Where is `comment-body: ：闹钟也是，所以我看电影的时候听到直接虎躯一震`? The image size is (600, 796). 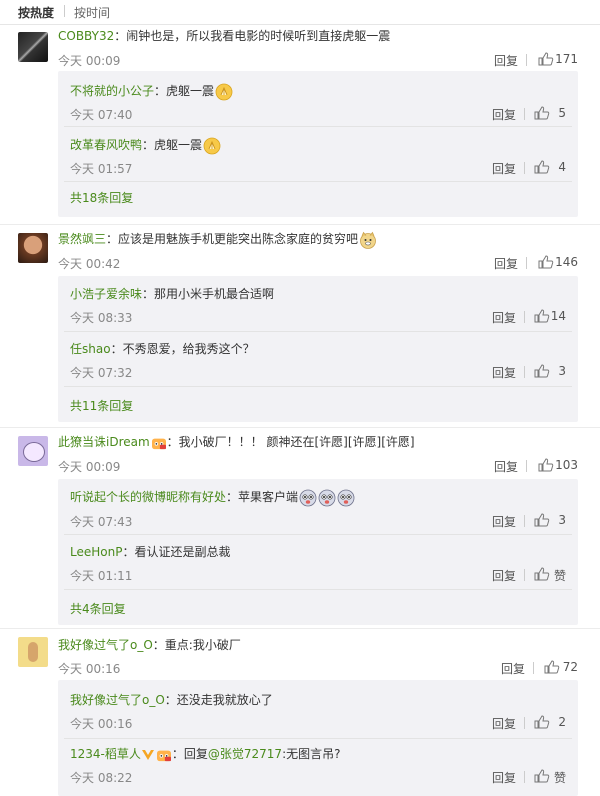
comment-body: ：闹钟也是，所以我看电影的时候听到直接虎躯一震 is located at coordinates (252, 36).